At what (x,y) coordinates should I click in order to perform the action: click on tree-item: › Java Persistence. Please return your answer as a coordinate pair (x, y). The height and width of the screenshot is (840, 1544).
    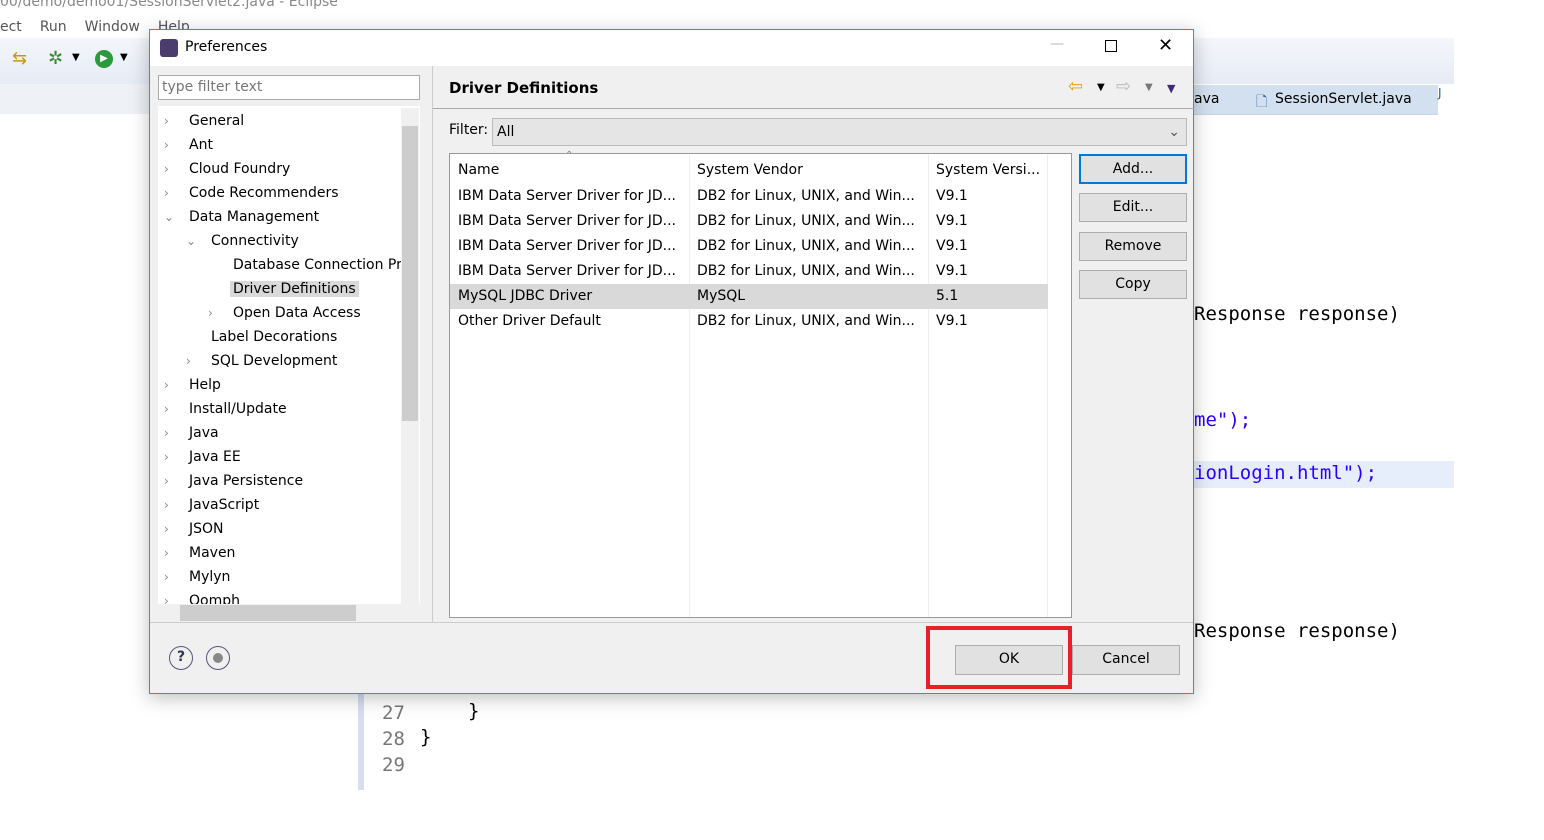
    Looking at the image, I should click on (235, 481).